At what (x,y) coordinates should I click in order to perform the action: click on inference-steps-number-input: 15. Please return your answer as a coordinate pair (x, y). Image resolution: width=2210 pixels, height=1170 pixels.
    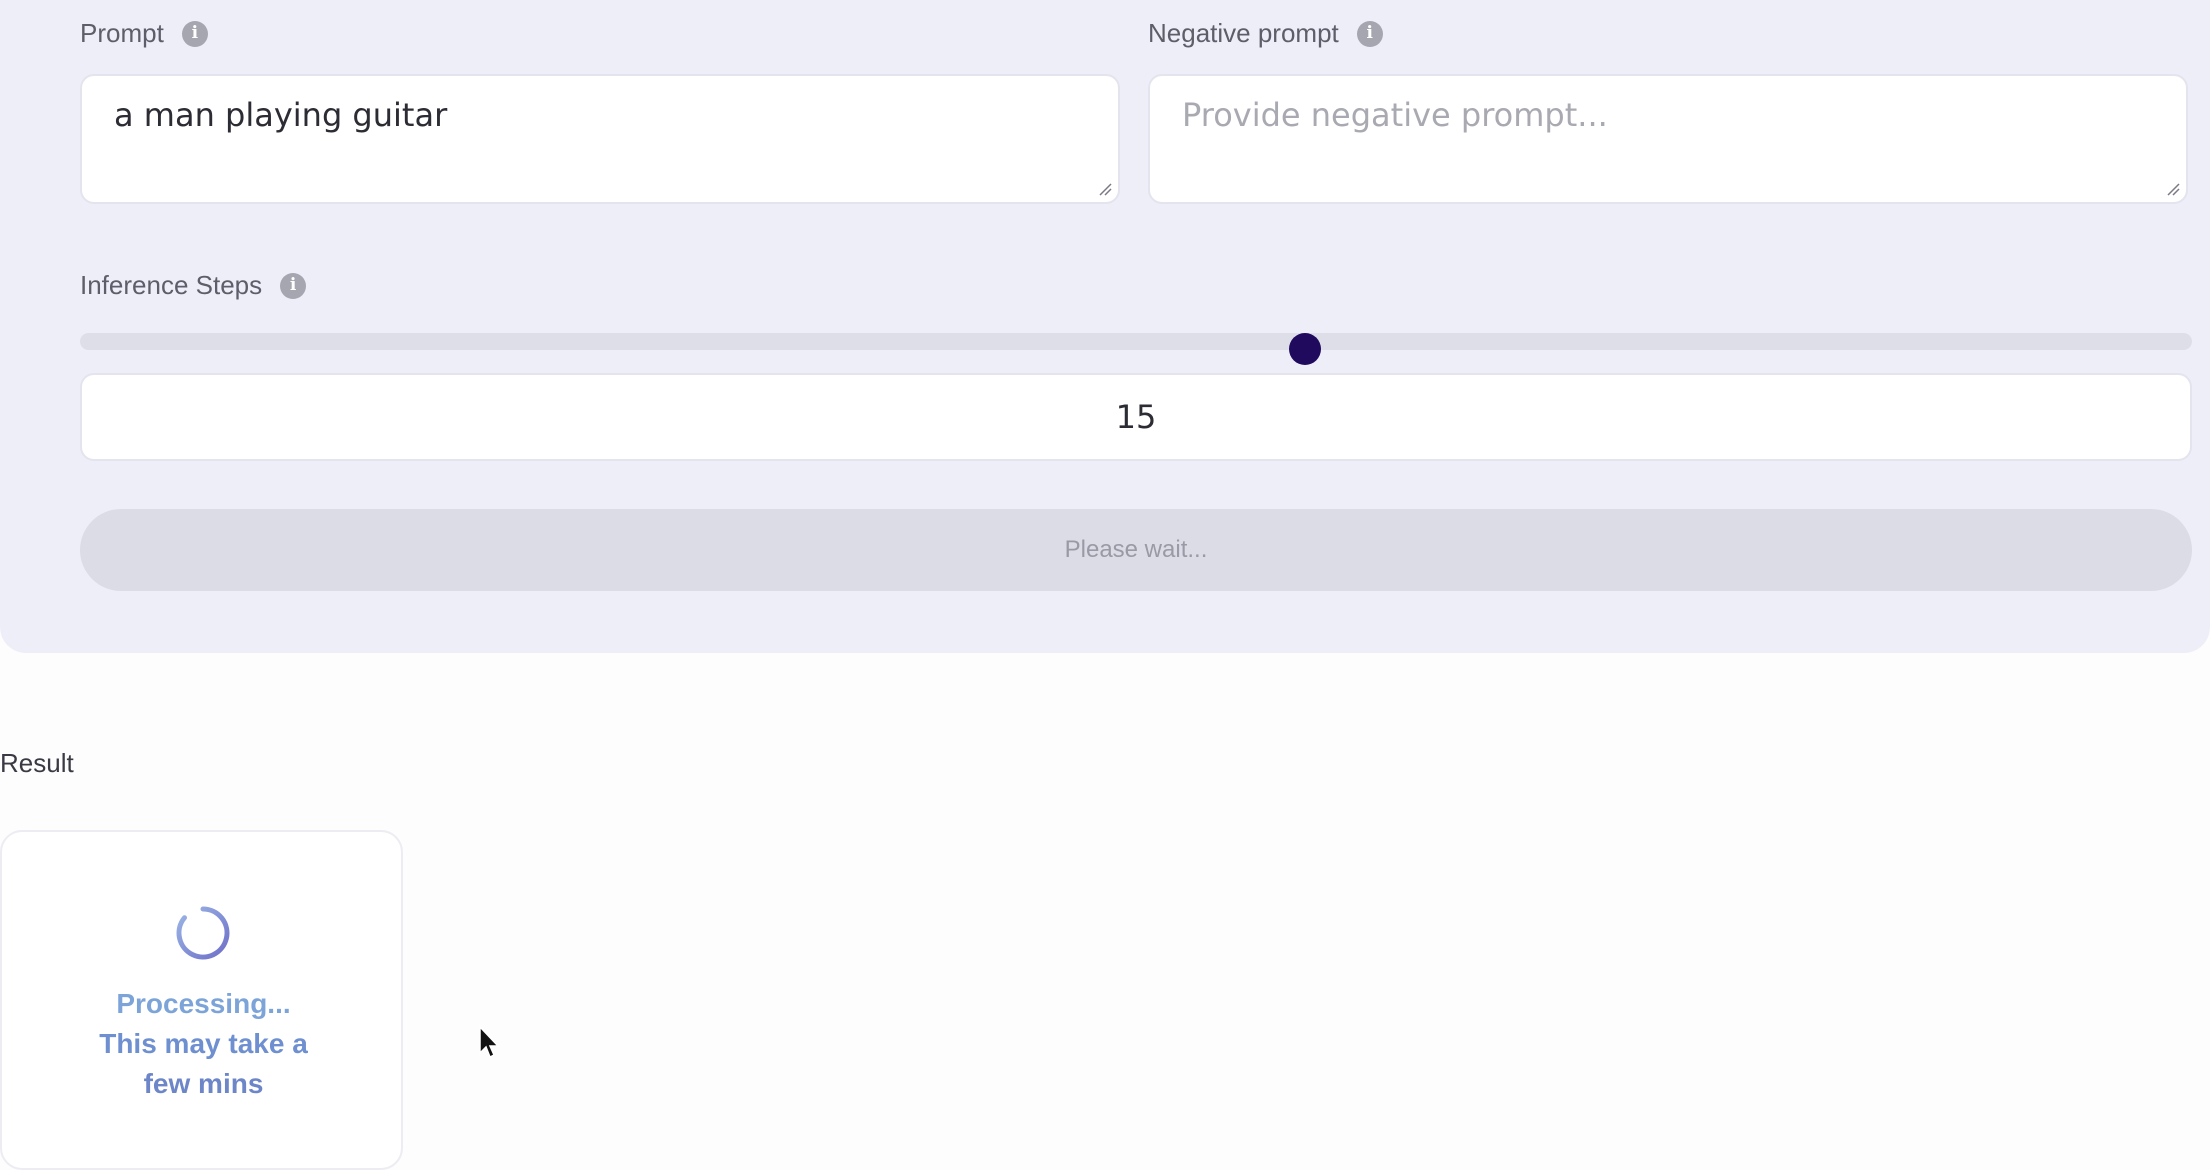
    Looking at the image, I should click on (1136, 417).